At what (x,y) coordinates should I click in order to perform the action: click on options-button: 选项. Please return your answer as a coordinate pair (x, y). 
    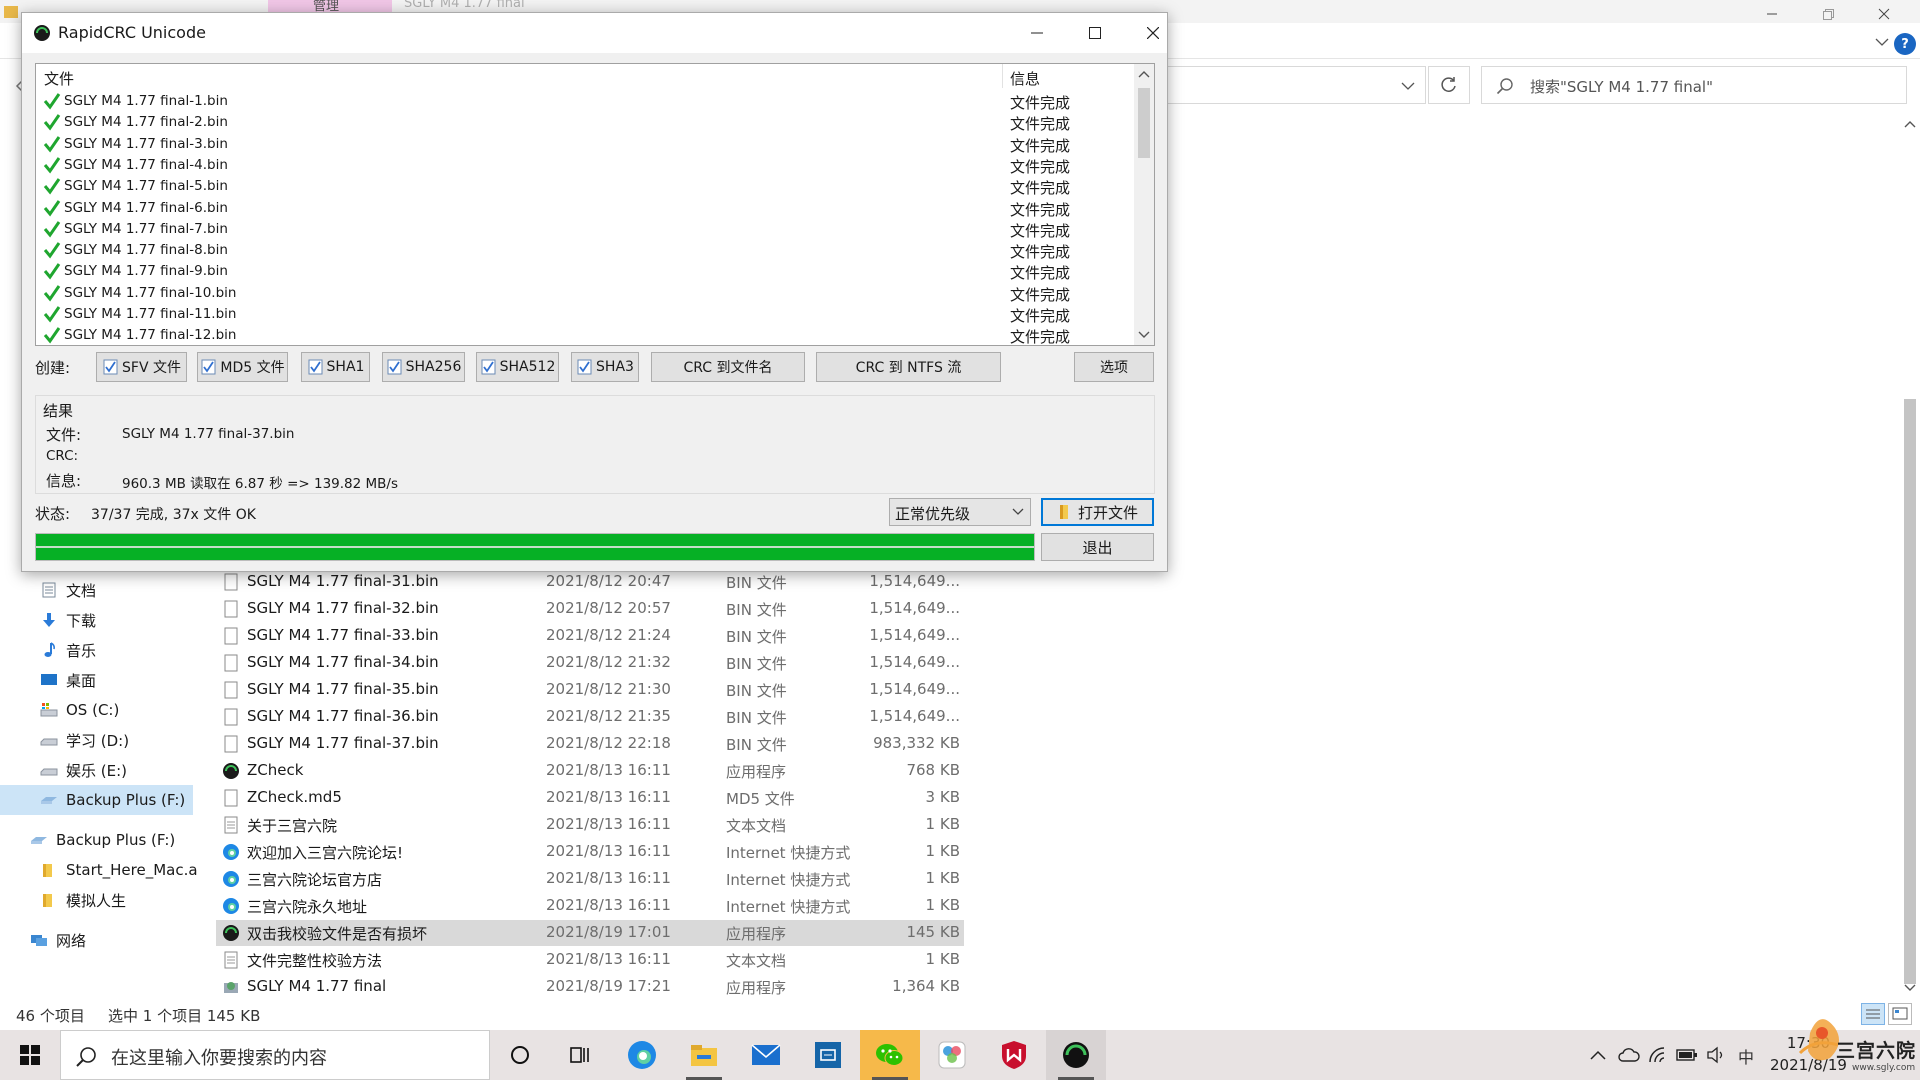
    Looking at the image, I should click on (1114, 367).